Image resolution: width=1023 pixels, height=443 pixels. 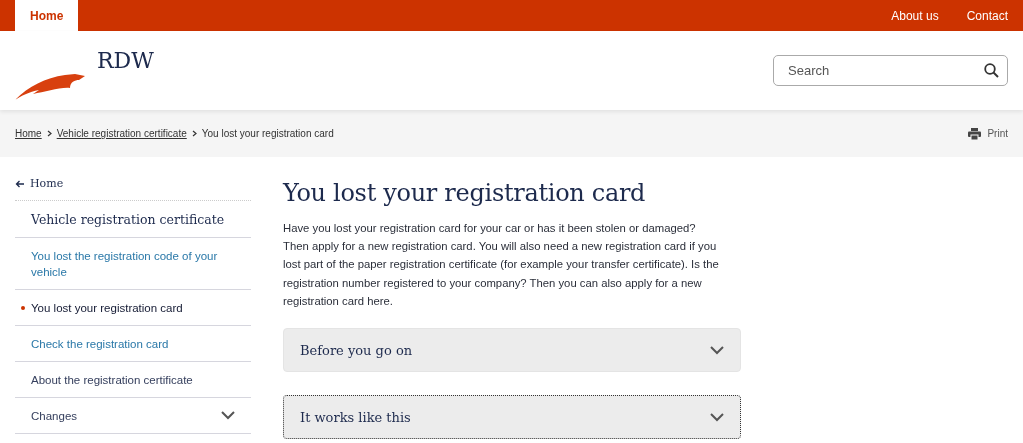 I want to click on sidebar-item: About the registration certificate, so click(x=133, y=380).